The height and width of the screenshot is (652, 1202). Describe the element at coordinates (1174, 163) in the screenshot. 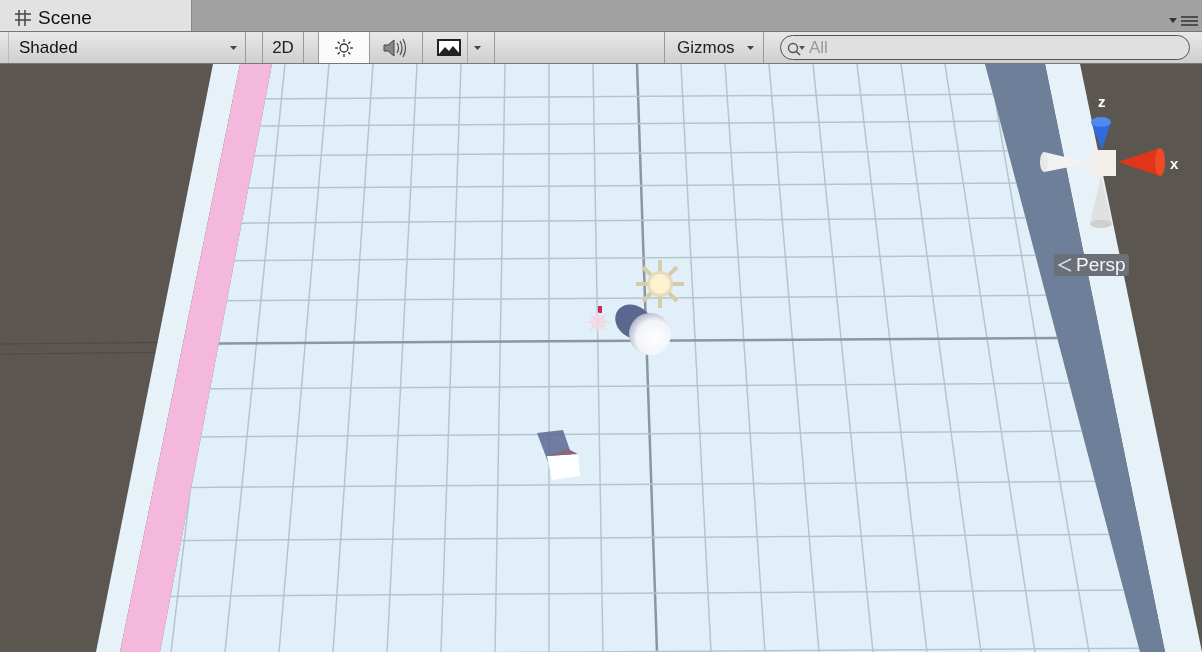

I see `axis-label: x` at that location.